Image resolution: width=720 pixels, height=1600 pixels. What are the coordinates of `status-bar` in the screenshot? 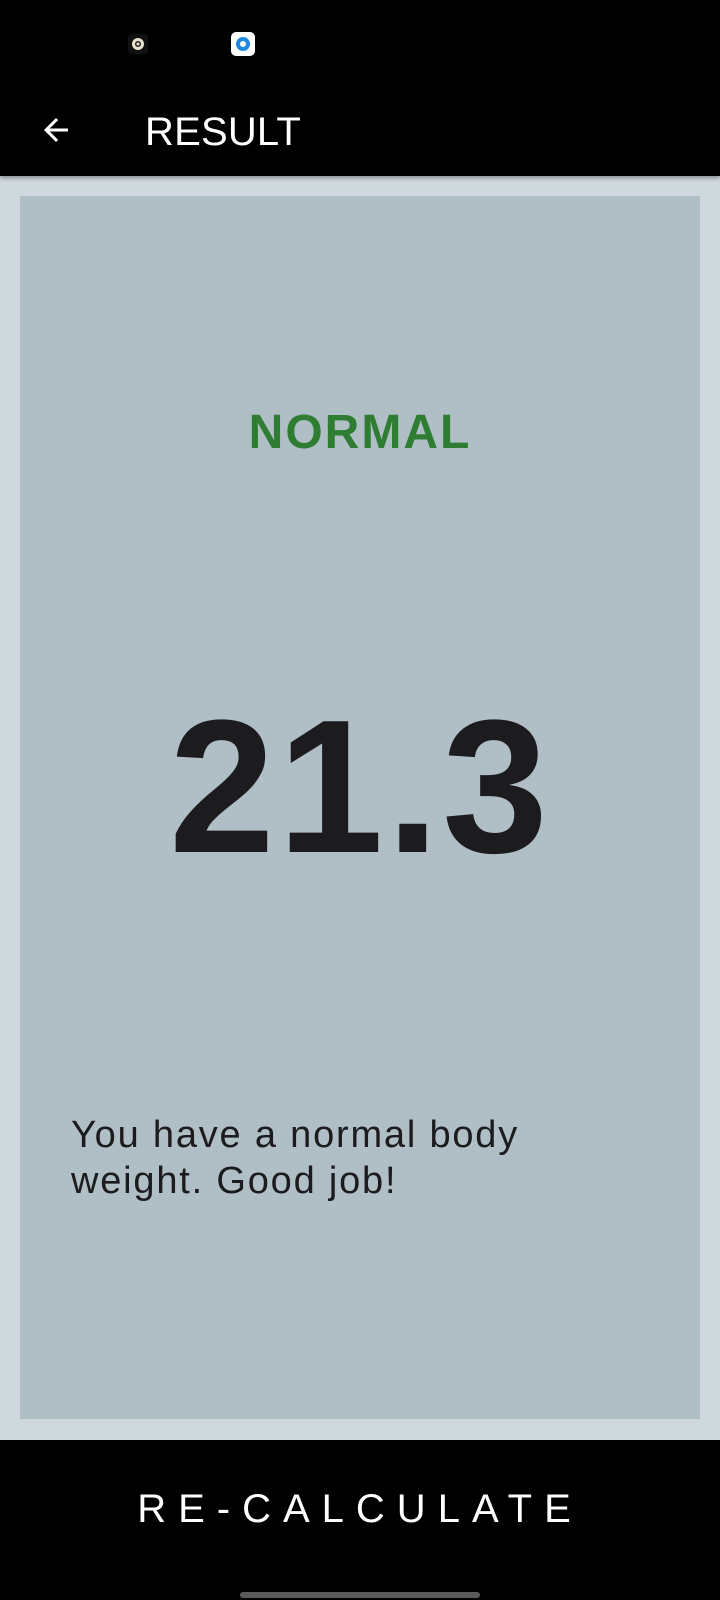 It's located at (360, 44).